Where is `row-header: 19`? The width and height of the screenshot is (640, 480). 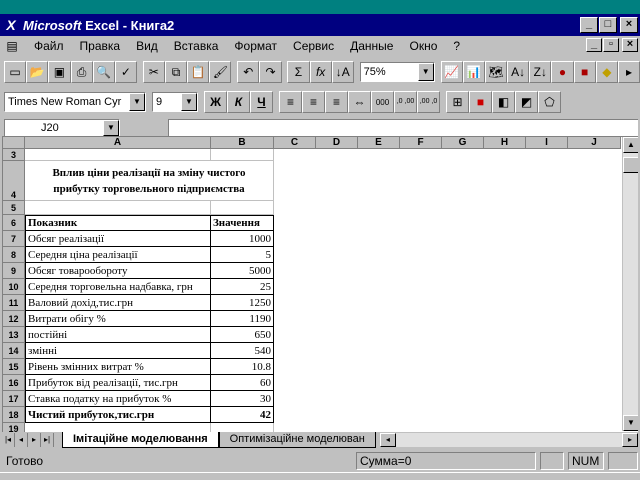 row-header: 19 is located at coordinates (14, 427).